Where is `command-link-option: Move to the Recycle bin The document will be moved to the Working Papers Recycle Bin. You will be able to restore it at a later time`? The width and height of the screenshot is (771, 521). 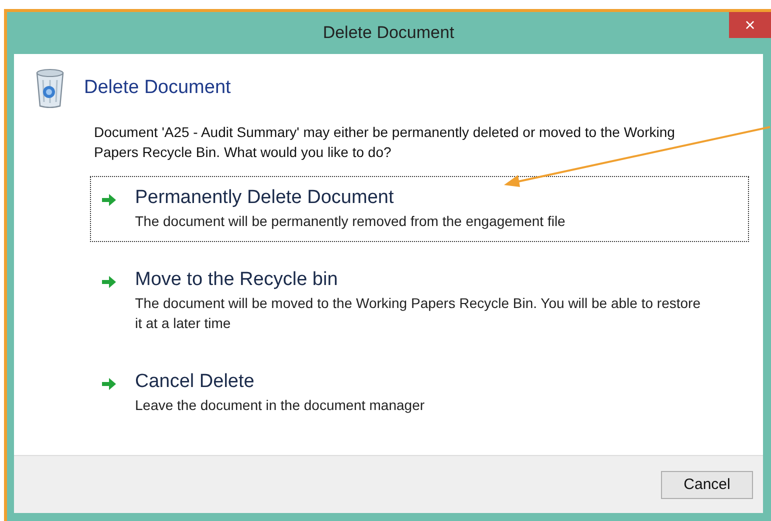 command-link-option: Move to the Recycle bin The document will be moved to the Working Papers Recycle Bin. You will be able to restore it at a later time is located at coordinates (419, 301).